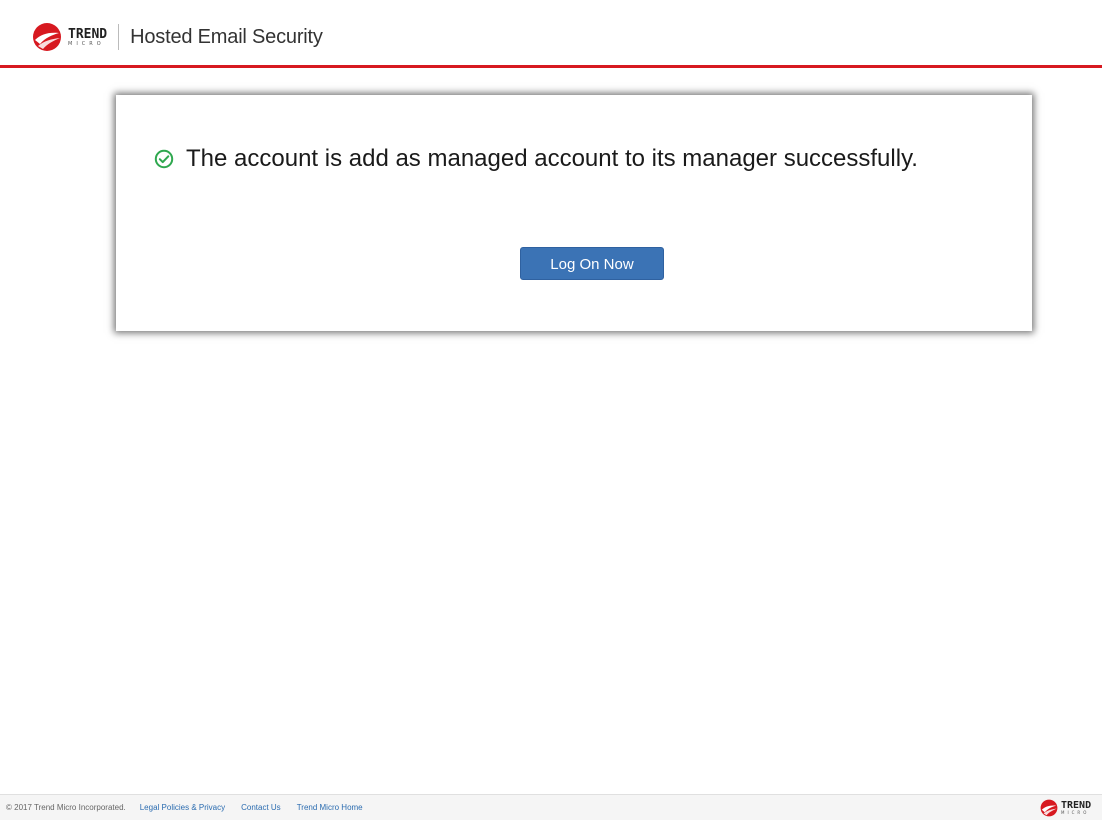 The image size is (1102, 820). I want to click on product-name: Hosted Email Security, so click(226, 36).